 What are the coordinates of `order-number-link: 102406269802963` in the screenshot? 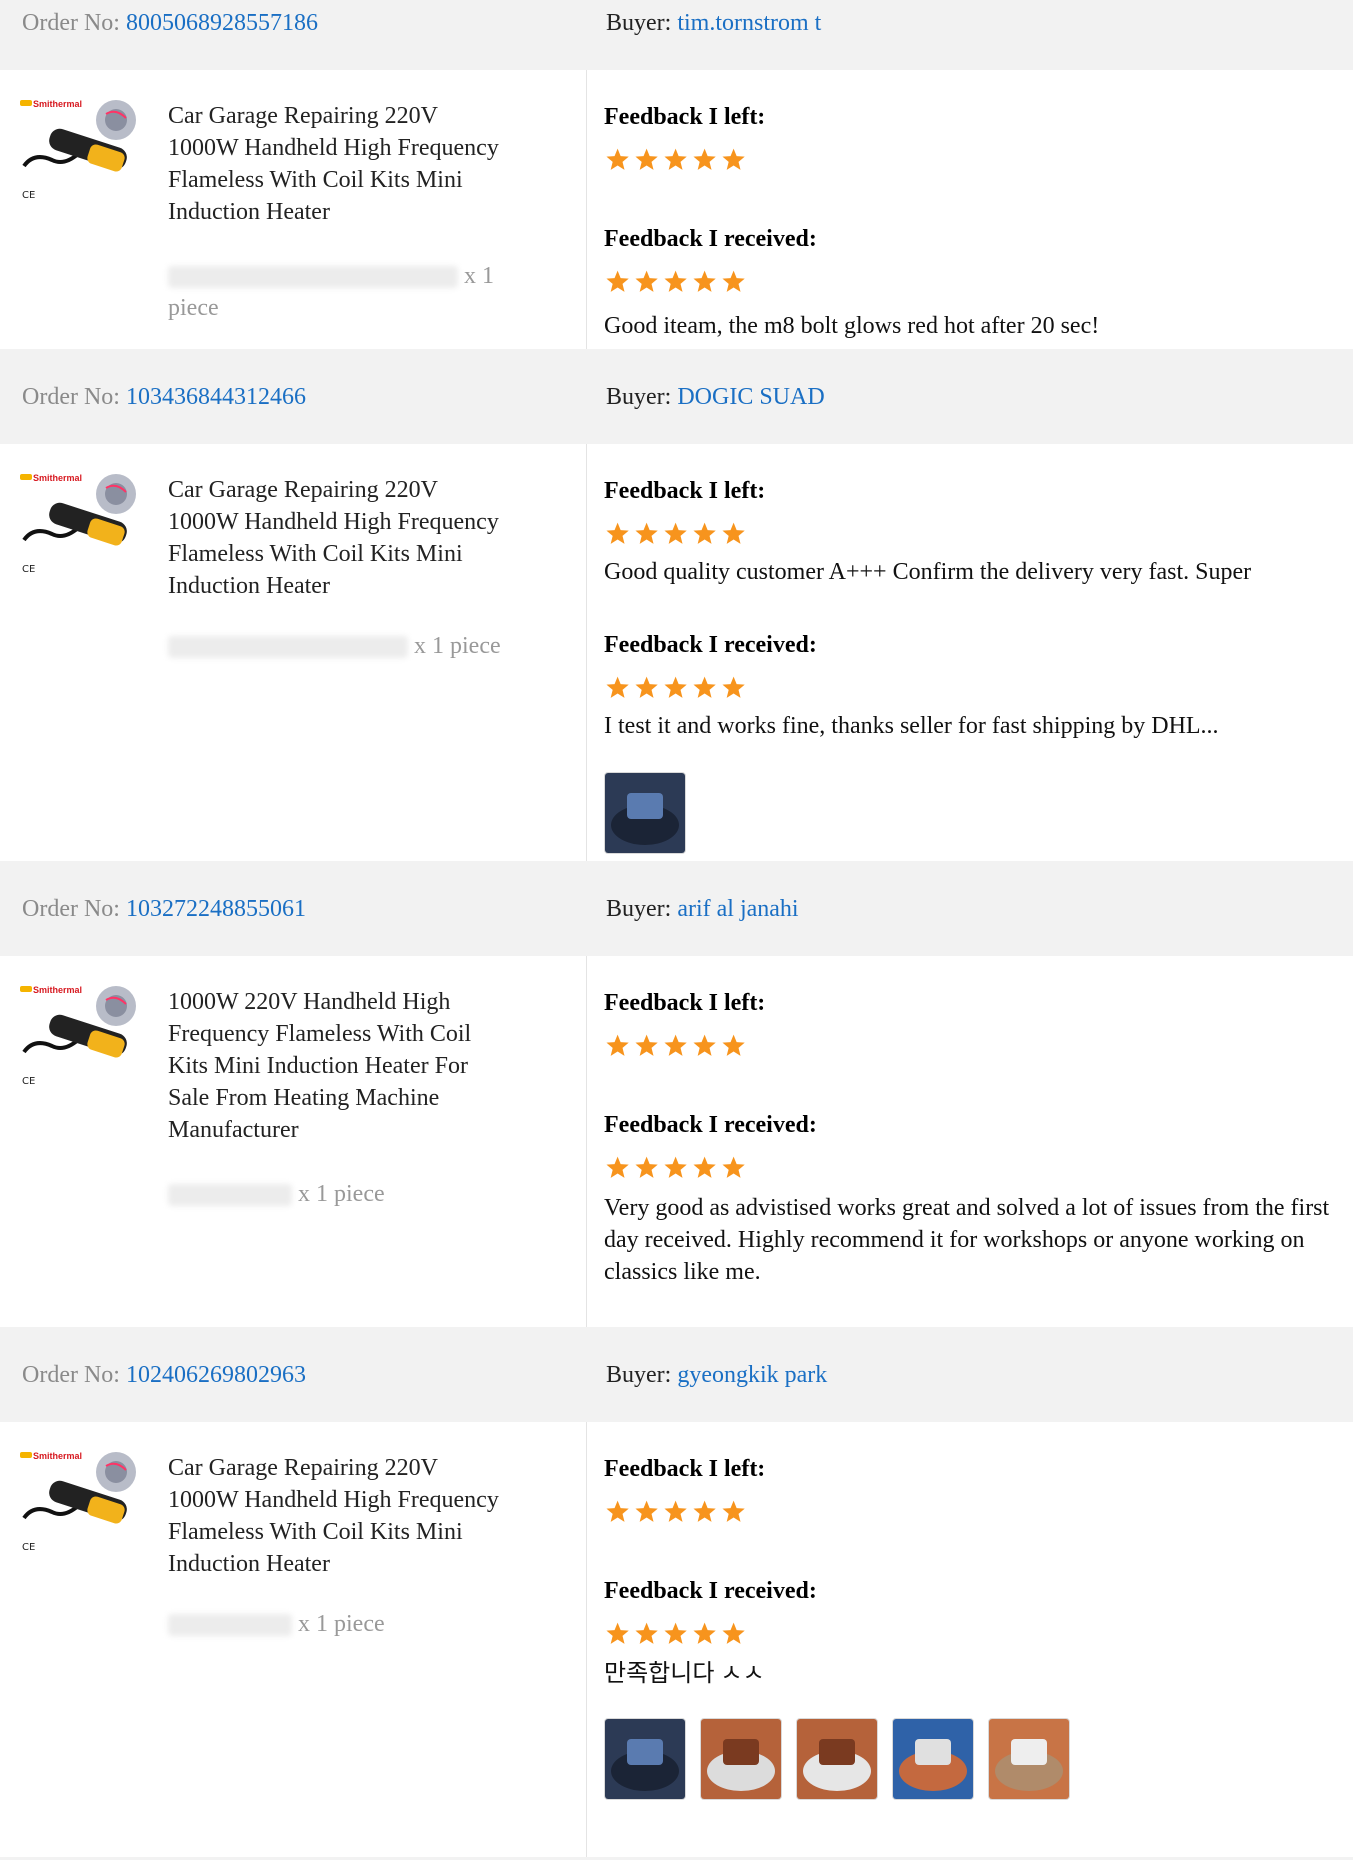 It's located at (216, 1375).